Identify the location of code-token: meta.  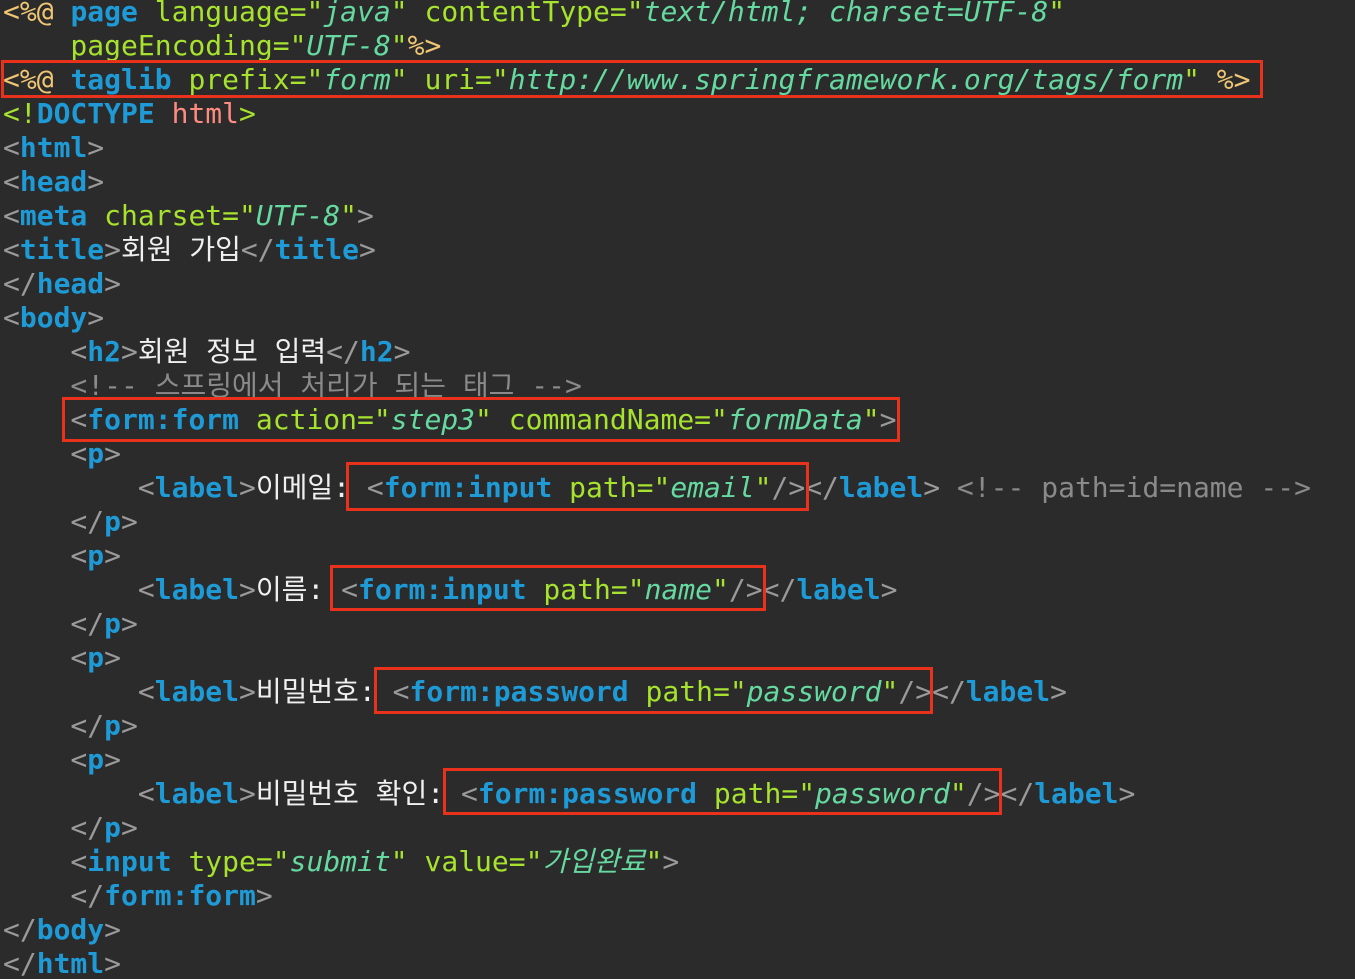
(53, 215).